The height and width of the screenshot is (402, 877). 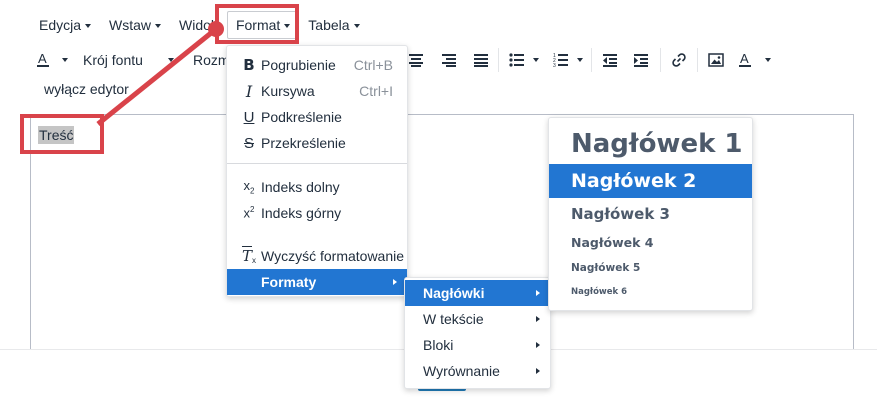 I want to click on annotation-box-format, so click(x=257, y=24).